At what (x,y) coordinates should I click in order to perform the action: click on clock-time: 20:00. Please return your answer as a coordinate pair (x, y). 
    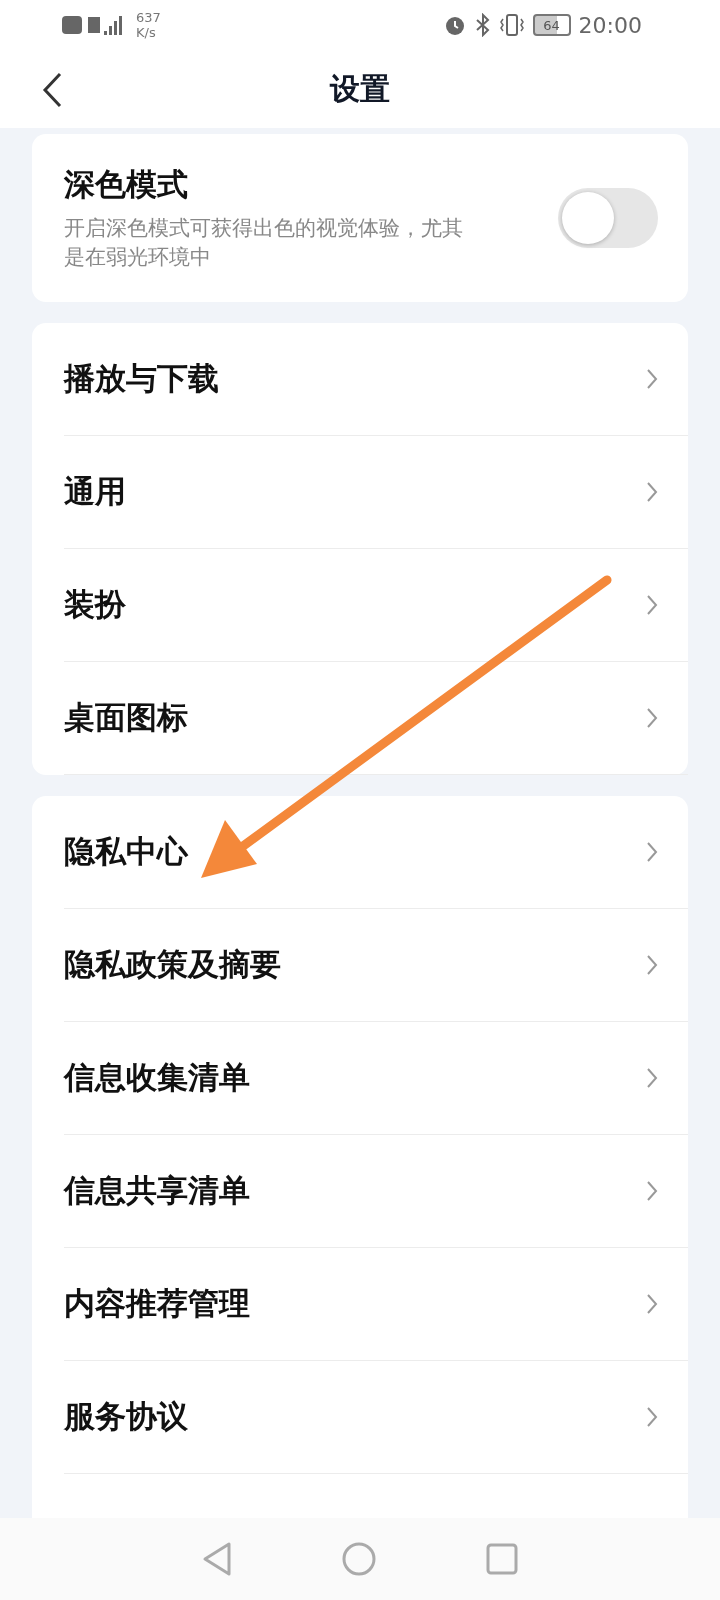
    Looking at the image, I should click on (610, 25).